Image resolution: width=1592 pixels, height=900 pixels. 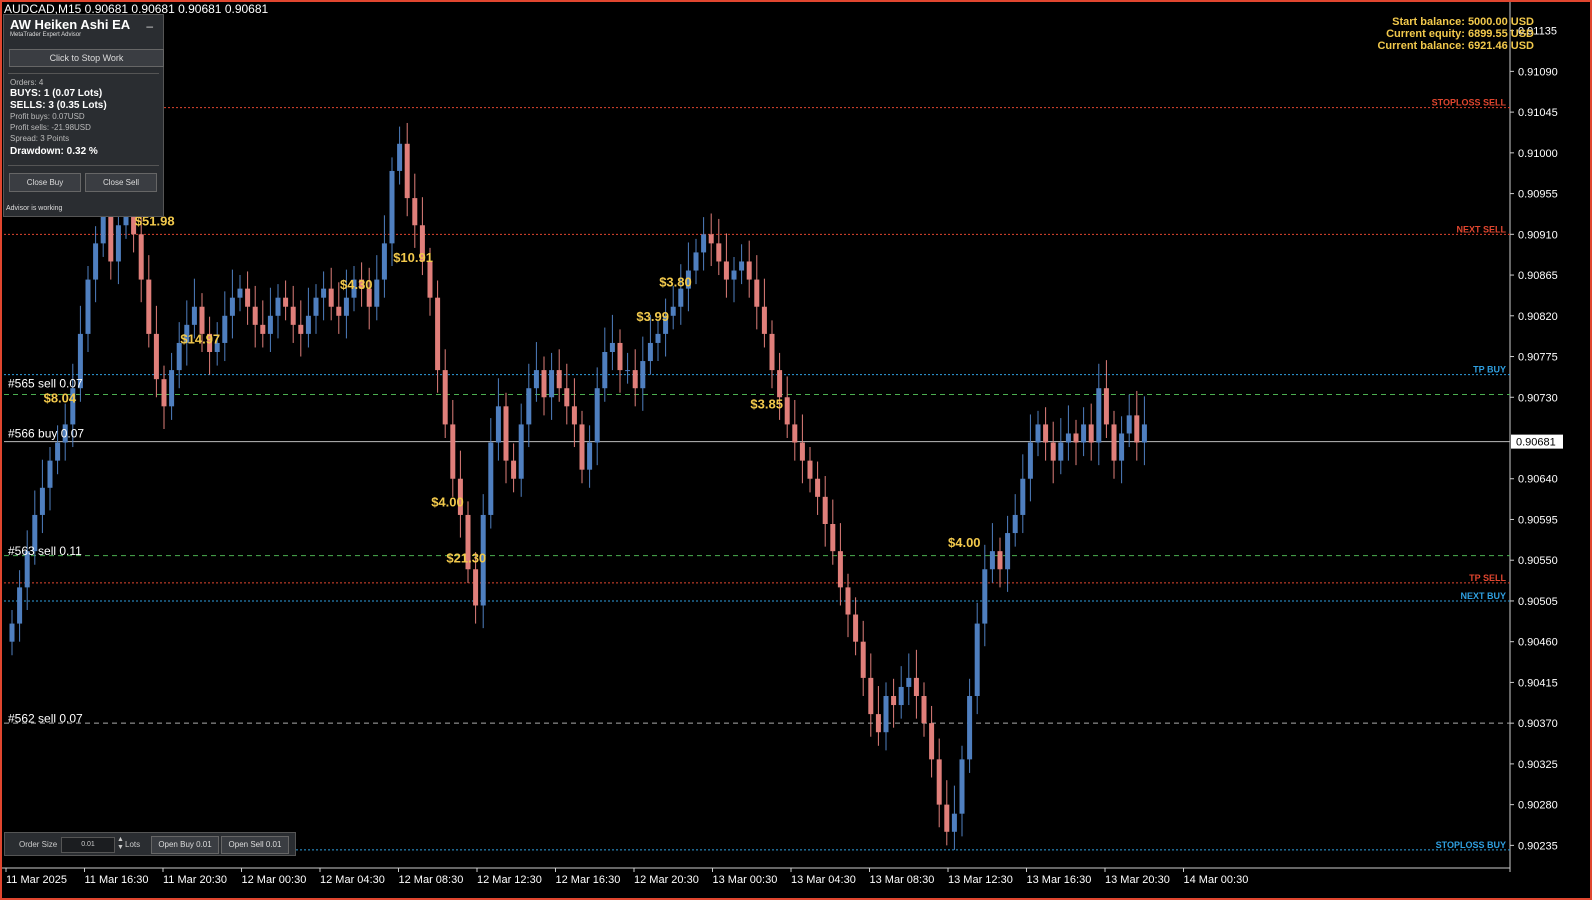 What do you see at coordinates (1538, 276) in the screenshot?
I see `price-tick-label: 0.90865` at bounding box center [1538, 276].